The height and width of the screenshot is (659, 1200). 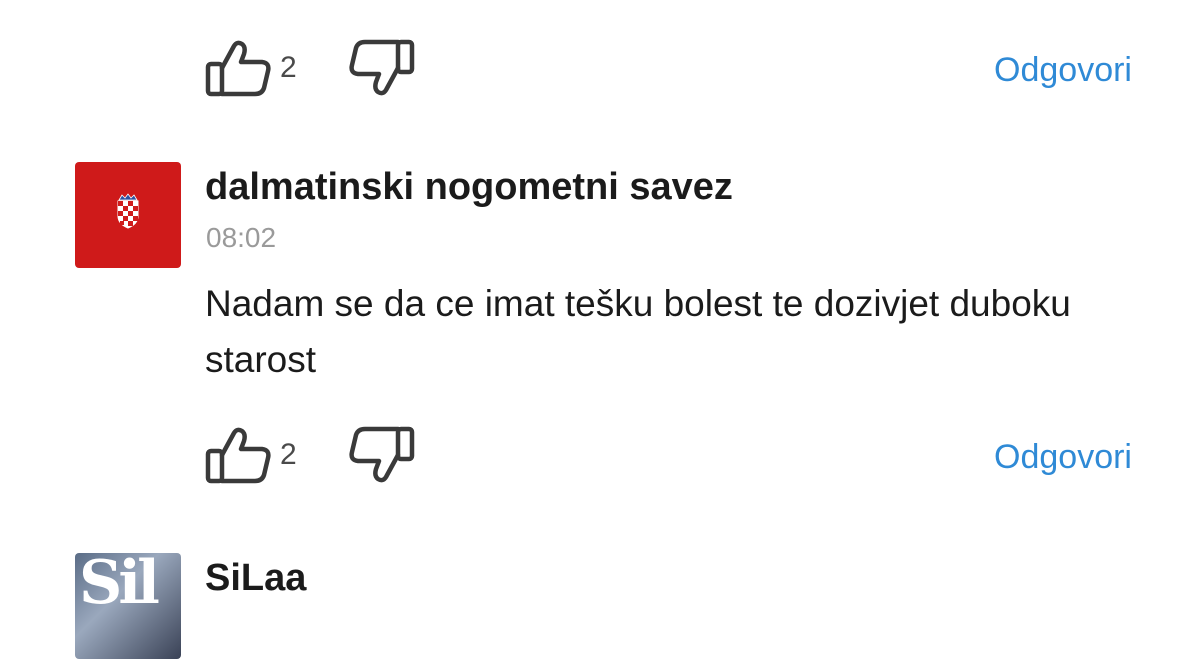 I want to click on avatar, so click(x=128, y=215).